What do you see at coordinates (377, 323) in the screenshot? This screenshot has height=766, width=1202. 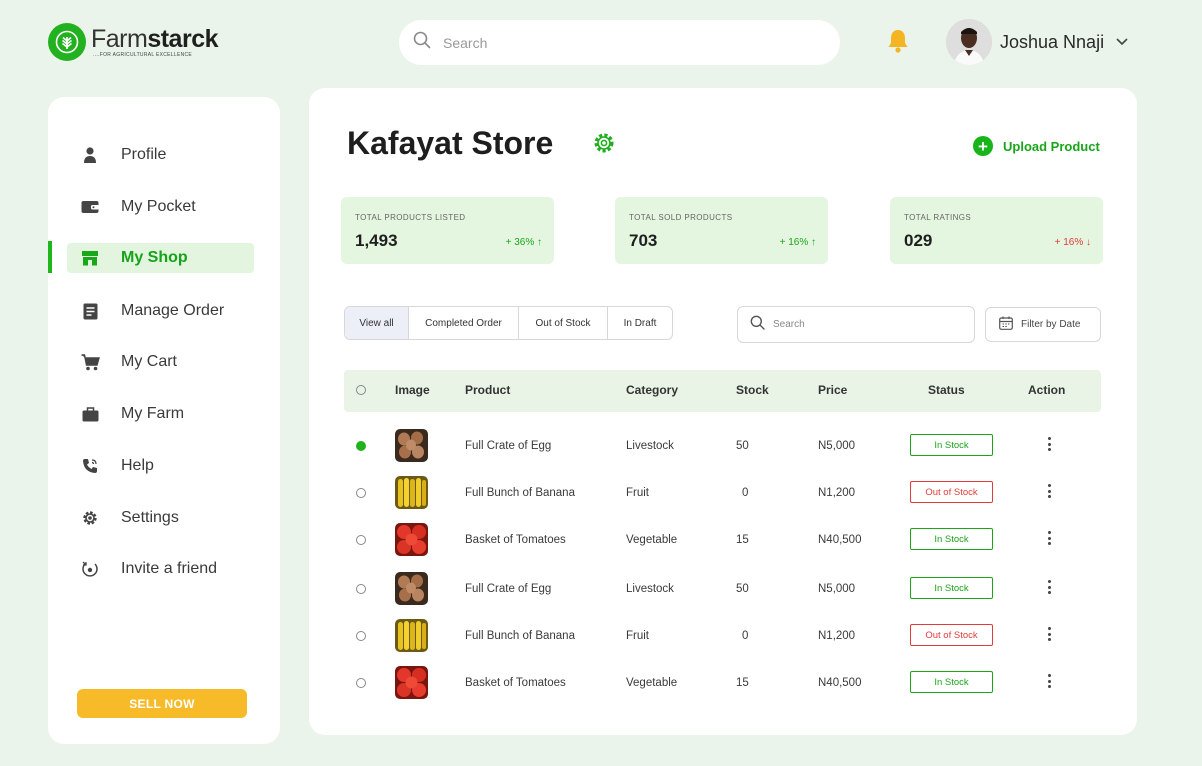 I see `tab-view-all: View all` at bounding box center [377, 323].